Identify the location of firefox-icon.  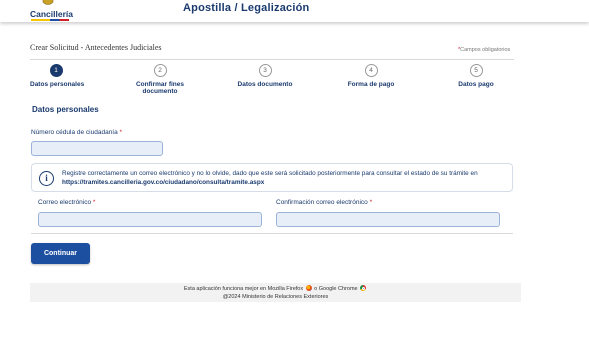
(308, 288).